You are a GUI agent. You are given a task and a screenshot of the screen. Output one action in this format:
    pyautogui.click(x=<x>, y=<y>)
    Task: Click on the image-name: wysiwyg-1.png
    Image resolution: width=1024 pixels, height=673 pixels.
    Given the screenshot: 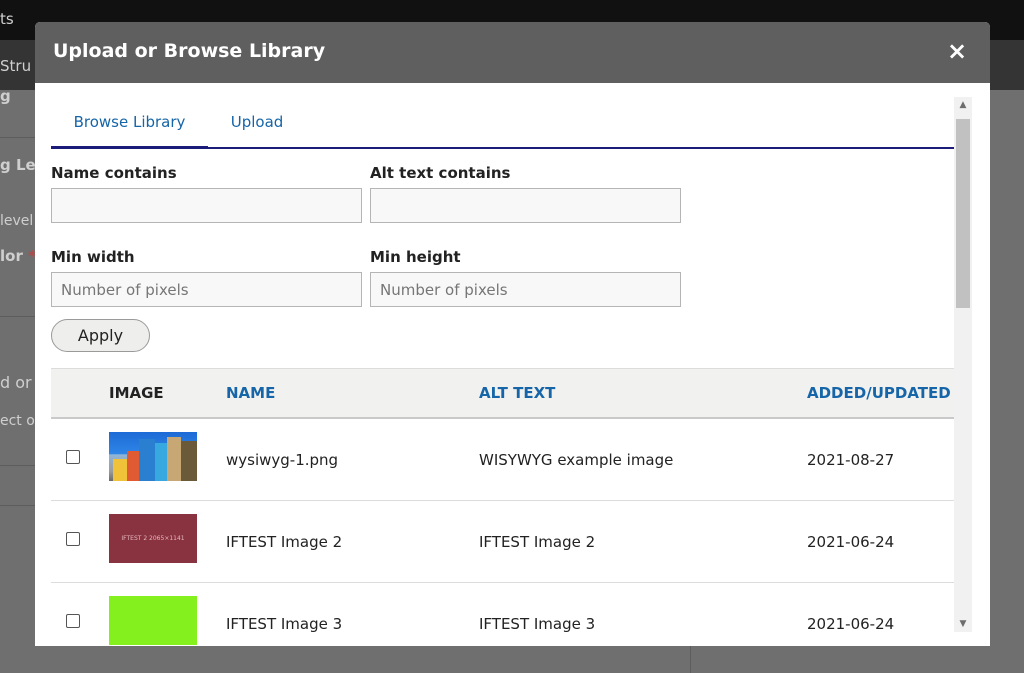 What is the action you would take?
    pyautogui.click(x=282, y=460)
    